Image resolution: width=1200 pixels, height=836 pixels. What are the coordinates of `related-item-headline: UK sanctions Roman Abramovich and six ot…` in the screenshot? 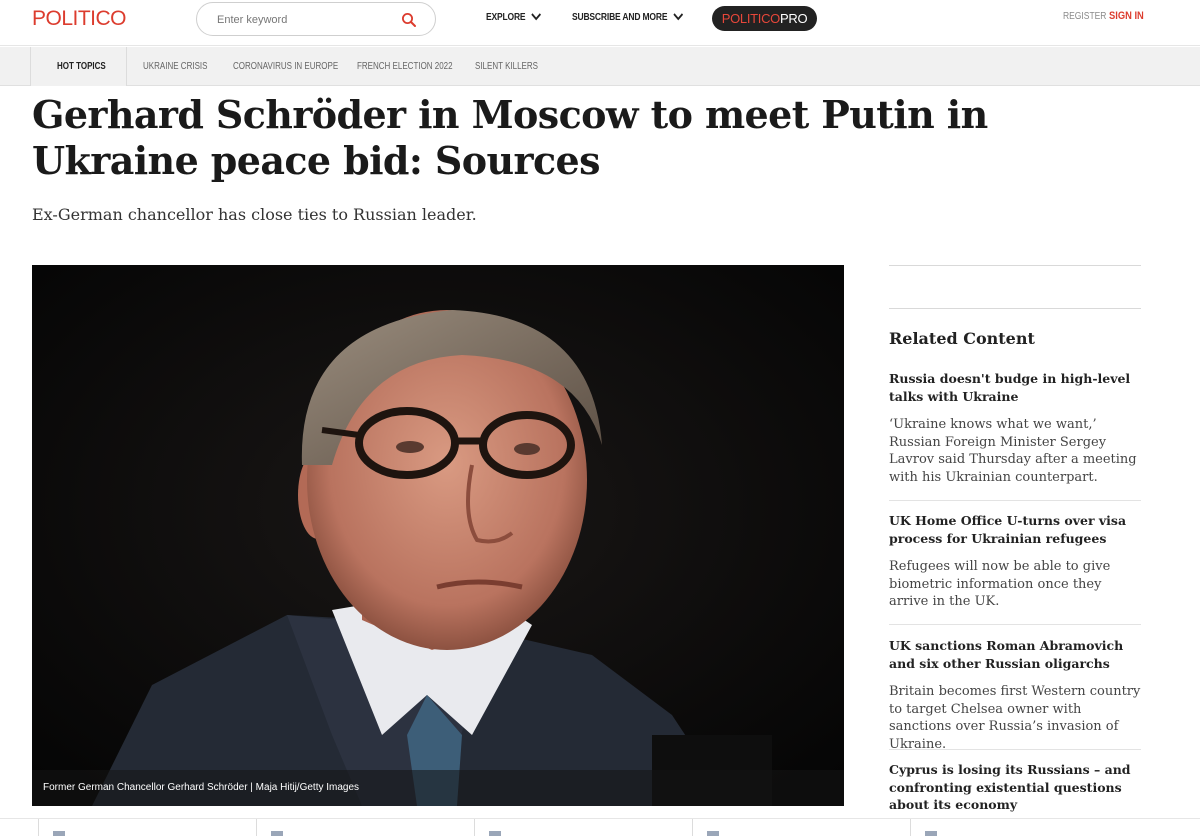 It's located at (1015, 654).